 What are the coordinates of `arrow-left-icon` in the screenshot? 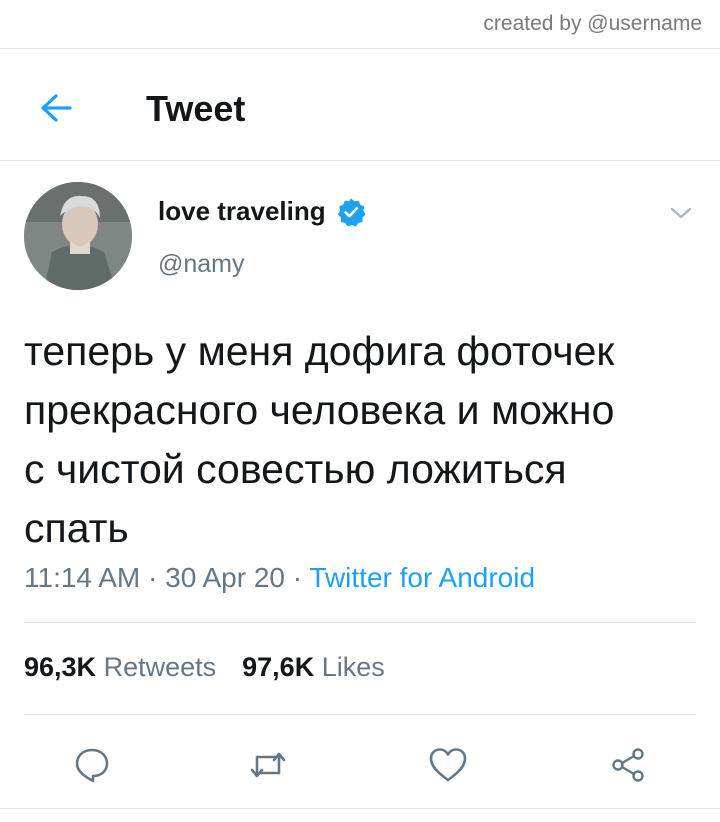 It's located at (56, 108).